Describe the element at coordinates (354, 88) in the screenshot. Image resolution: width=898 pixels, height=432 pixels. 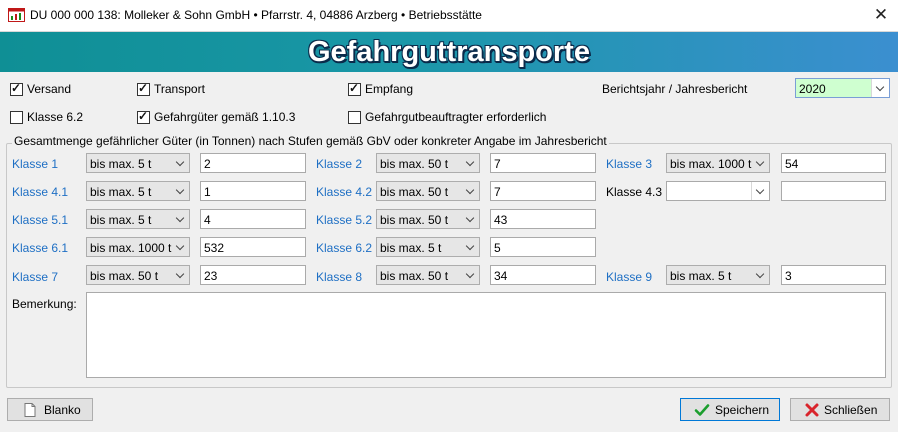
I see `empfang-checkbox` at that location.